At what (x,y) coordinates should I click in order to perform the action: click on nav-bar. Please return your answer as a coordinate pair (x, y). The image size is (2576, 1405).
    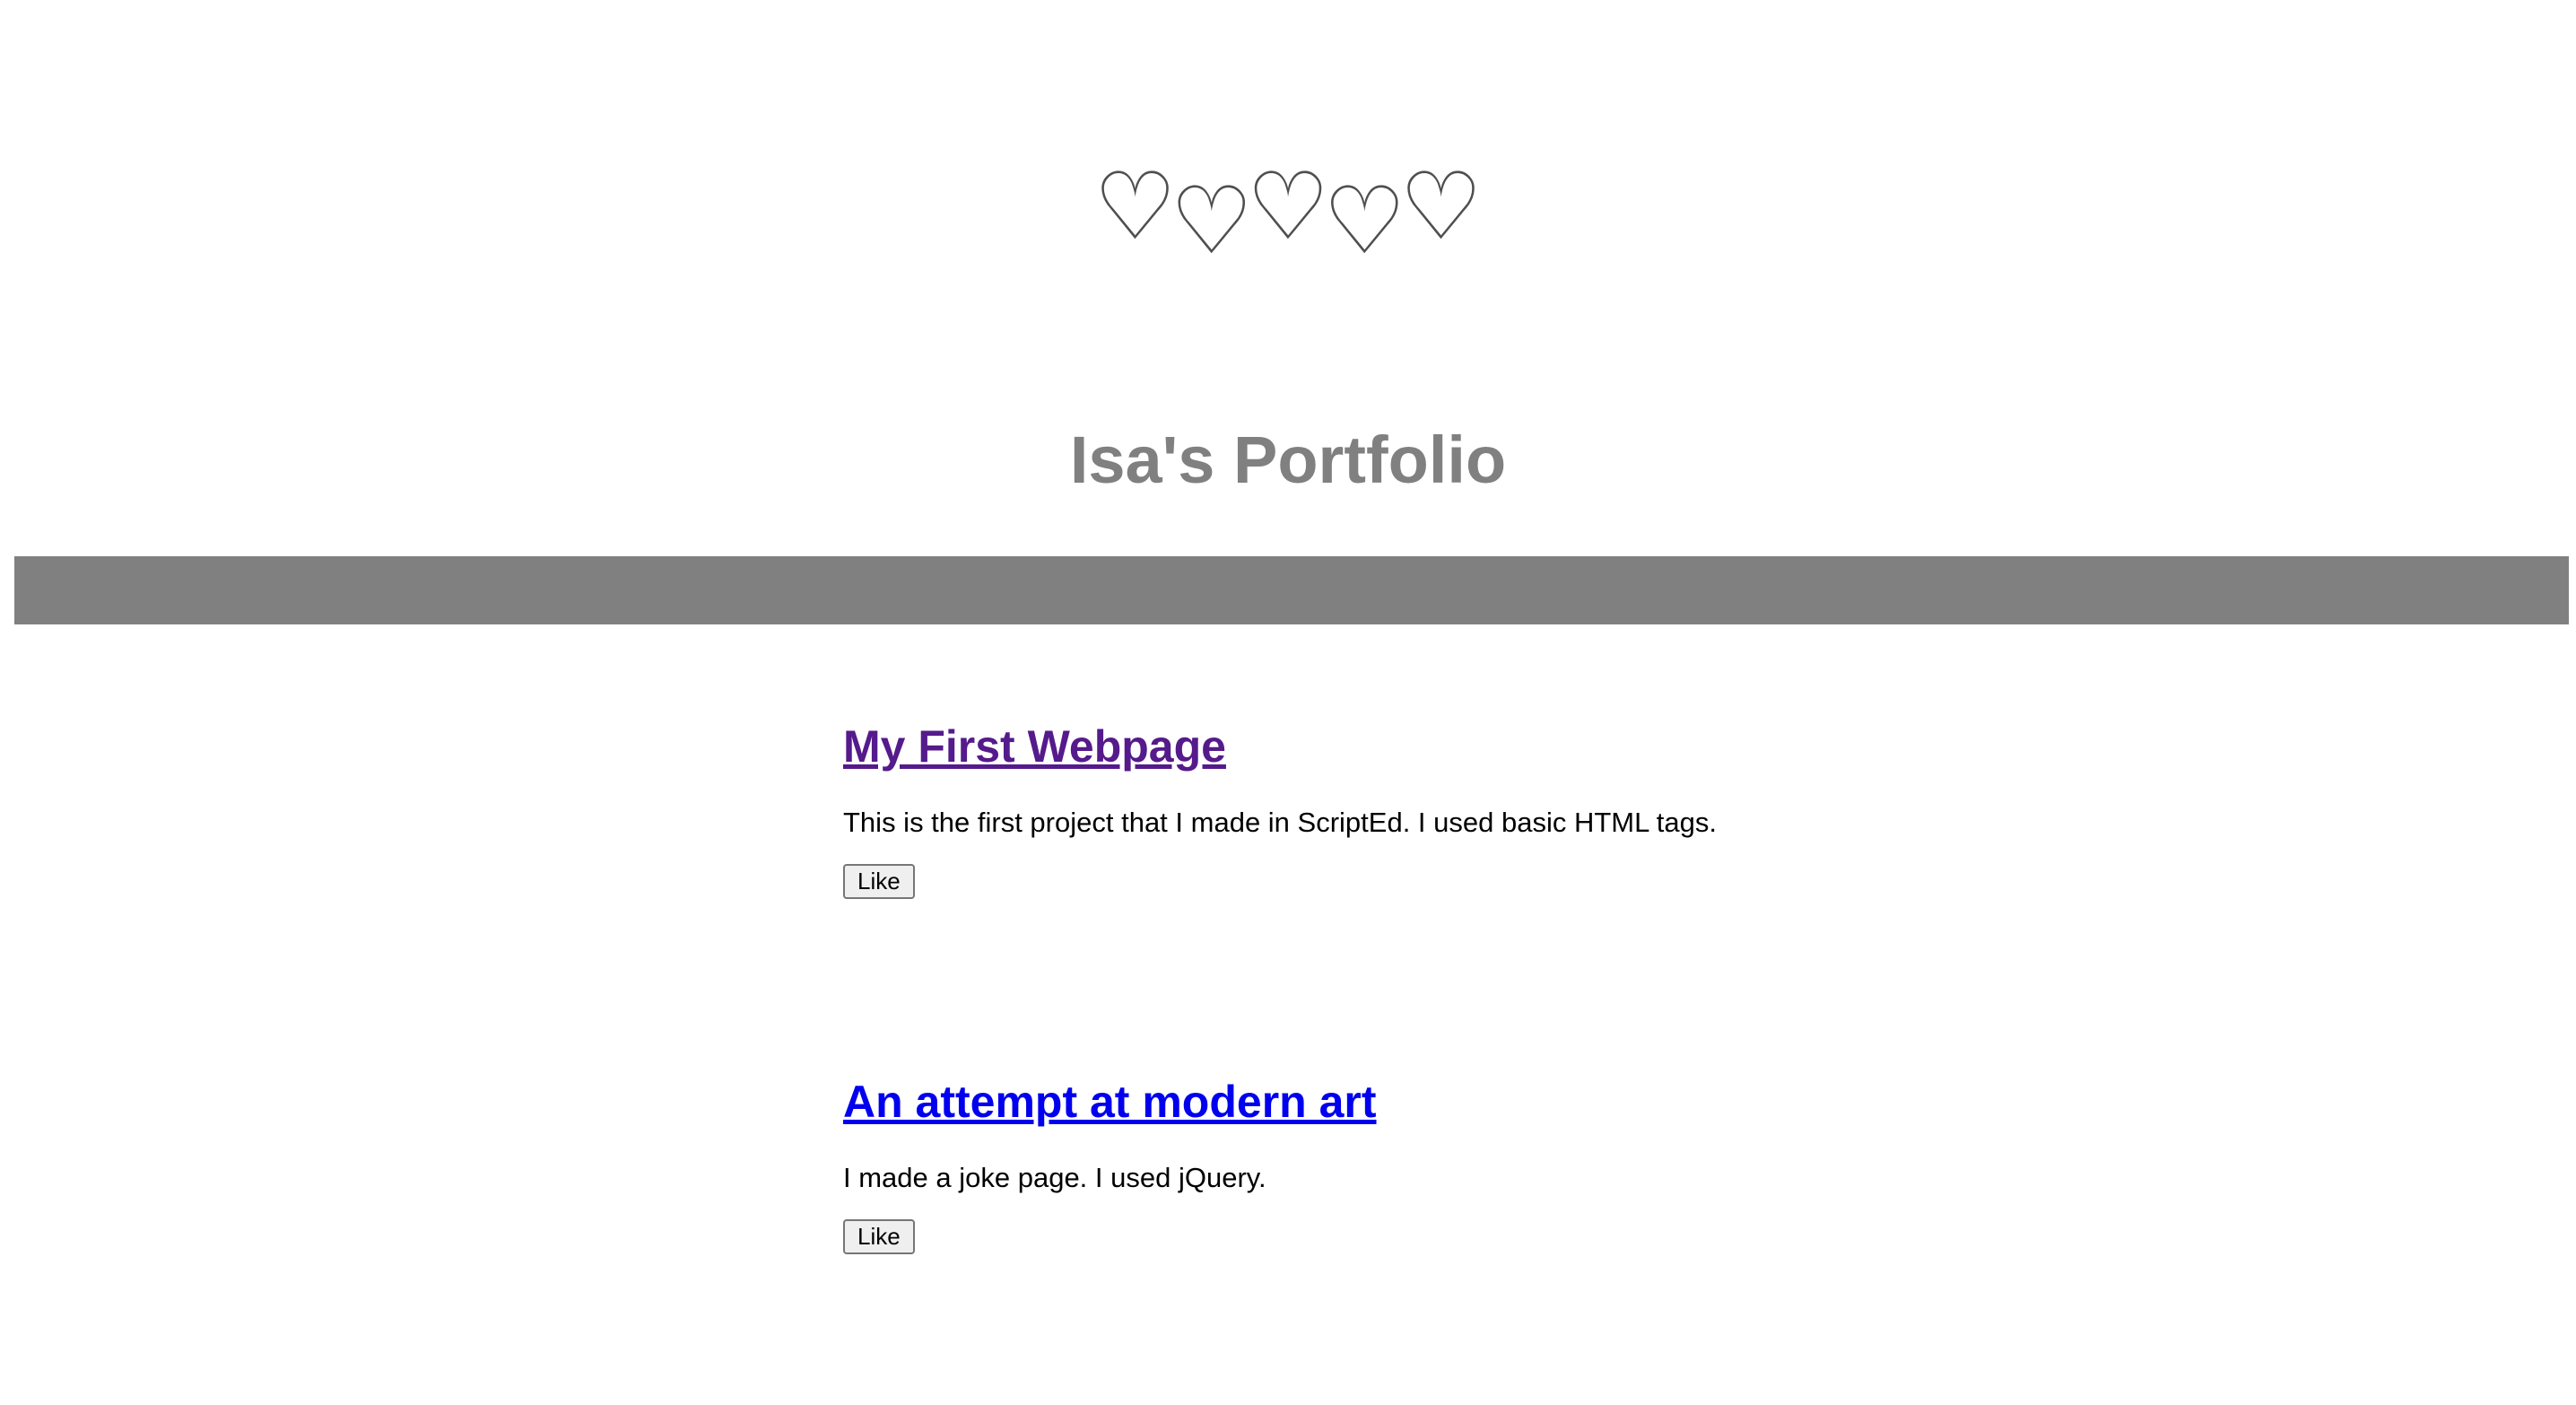
    Looking at the image, I should click on (1291, 590).